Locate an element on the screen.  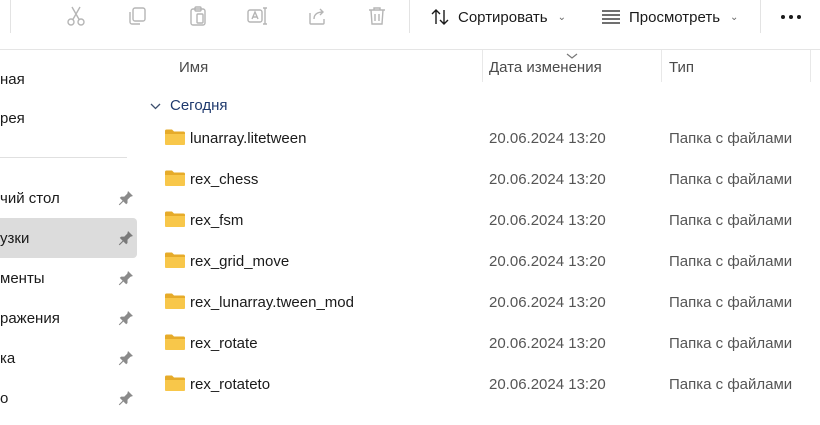
sidebar-divider is located at coordinates (63, 157).